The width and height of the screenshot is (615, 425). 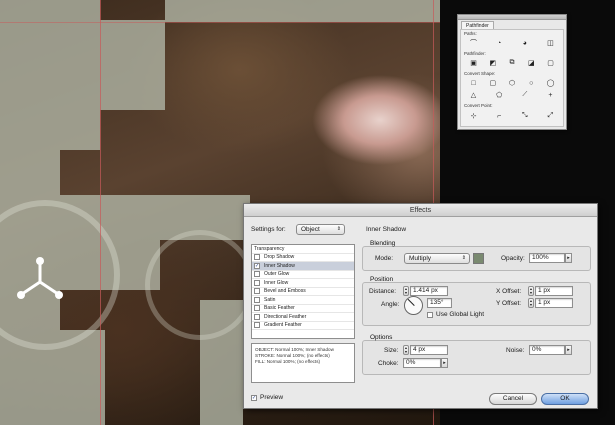 I want to click on y-offset-stepper-icon: ▲ ▼, so click(x=531, y=303).